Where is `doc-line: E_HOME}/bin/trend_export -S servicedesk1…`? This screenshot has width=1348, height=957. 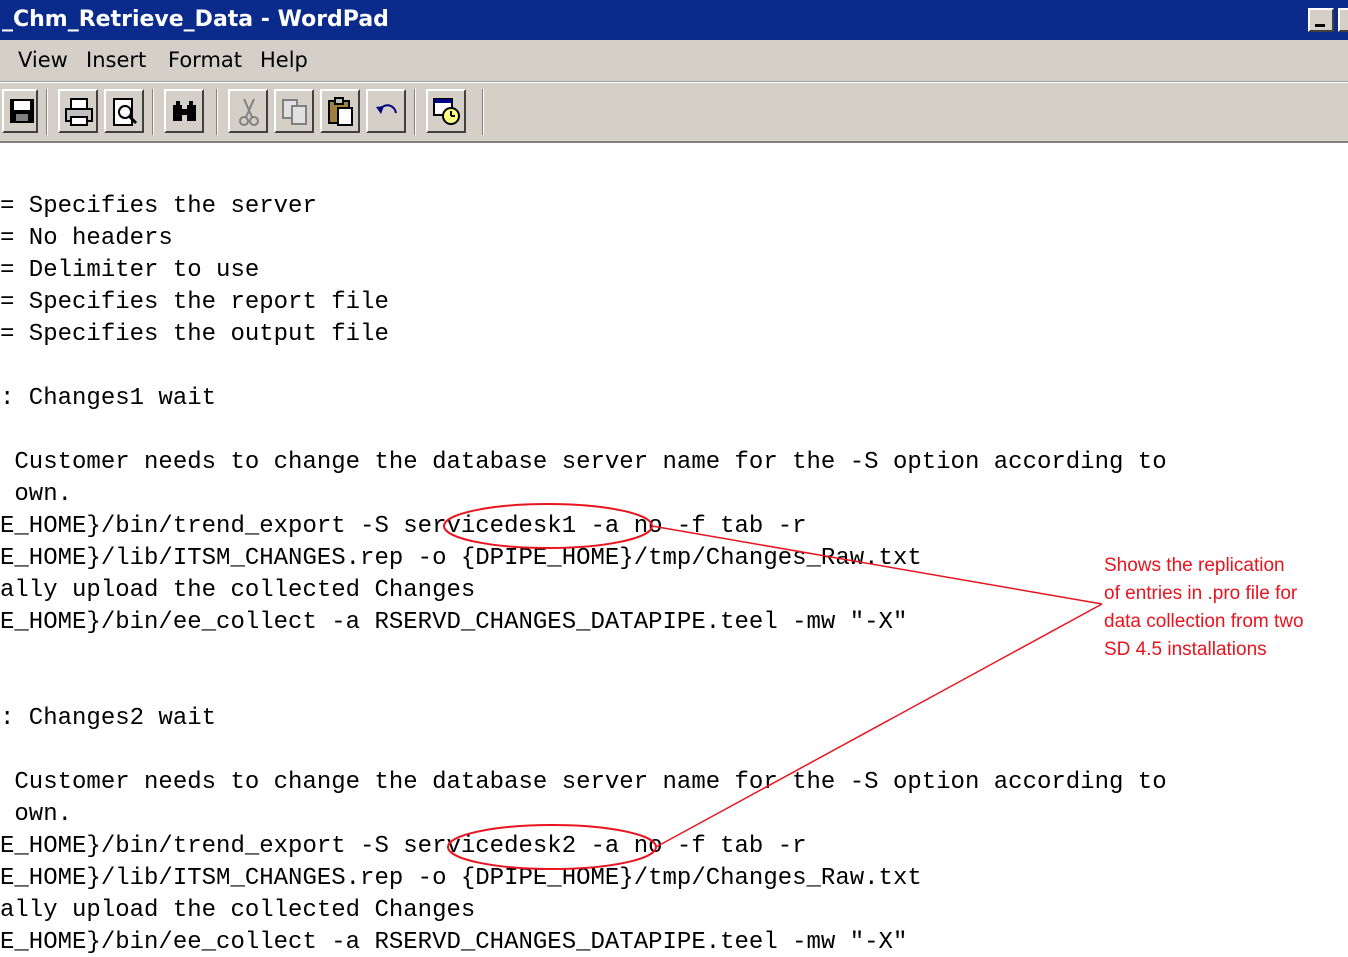 doc-line: E_HOME}/bin/trend_export -S servicedesk1… is located at coordinates (403, 526).